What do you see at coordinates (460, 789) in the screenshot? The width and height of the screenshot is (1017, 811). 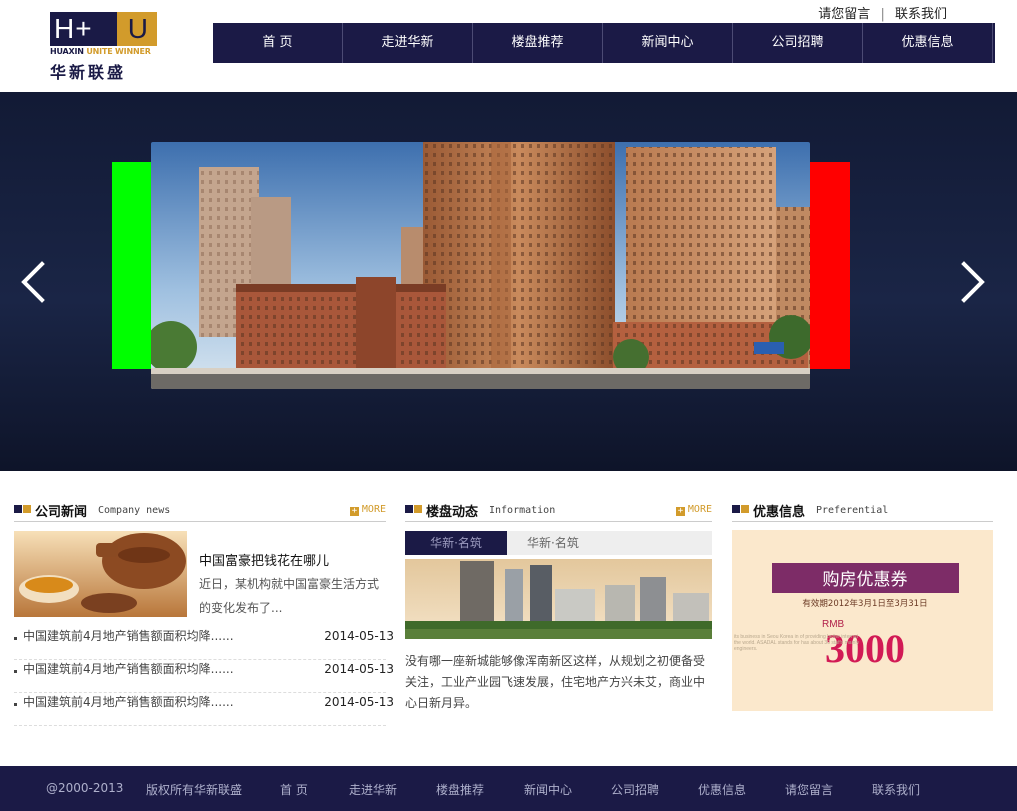 I see `footer-link-properties: 楼盘推荐` at bounding box center [460, 789].